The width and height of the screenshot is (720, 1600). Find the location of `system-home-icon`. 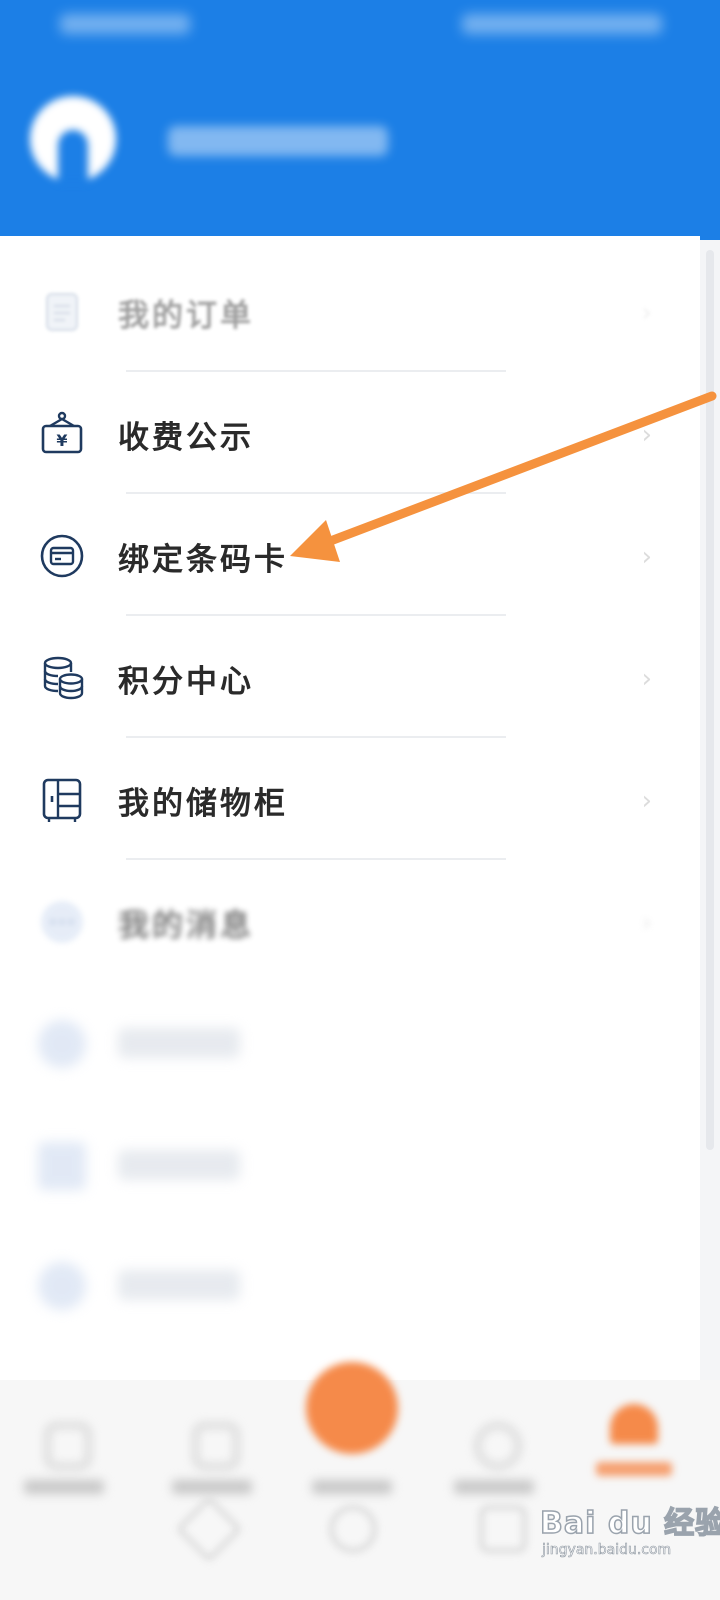

system-home-icon is located at coordinates (353, 1529).